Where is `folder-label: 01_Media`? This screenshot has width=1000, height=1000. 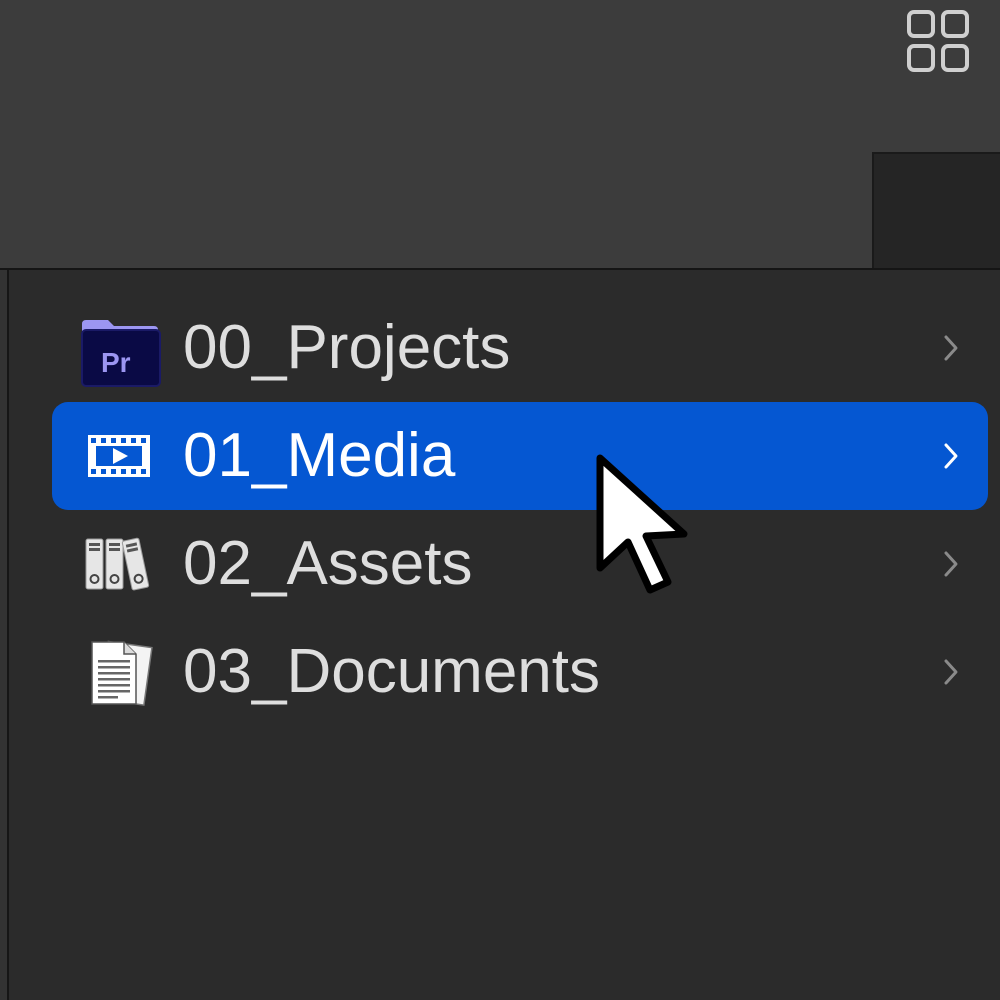
folder-label: 01_Media is located at coordinates (319, 455).